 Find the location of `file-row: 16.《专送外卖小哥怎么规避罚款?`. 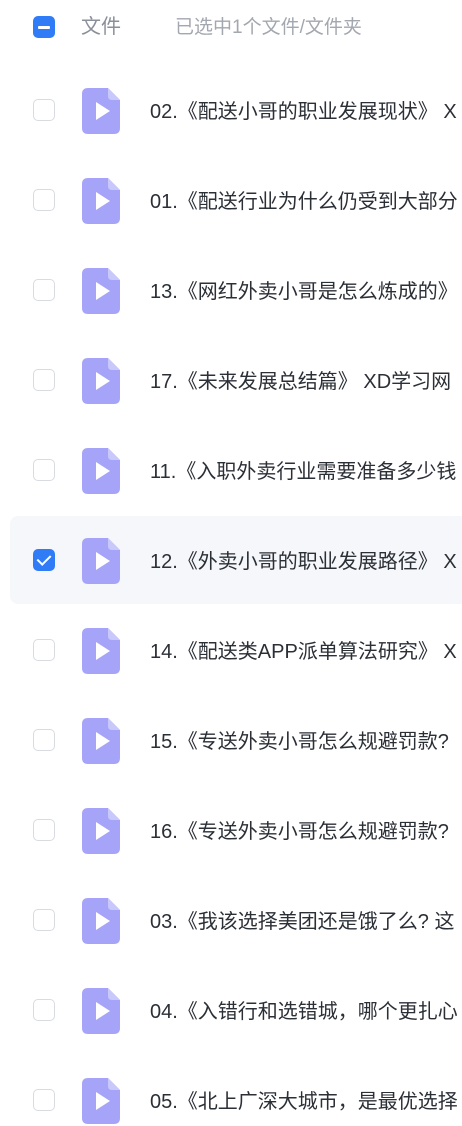

file-row: 16.《专送外卖小哥怎么规避罚款? is located at coordinates (231, 831).